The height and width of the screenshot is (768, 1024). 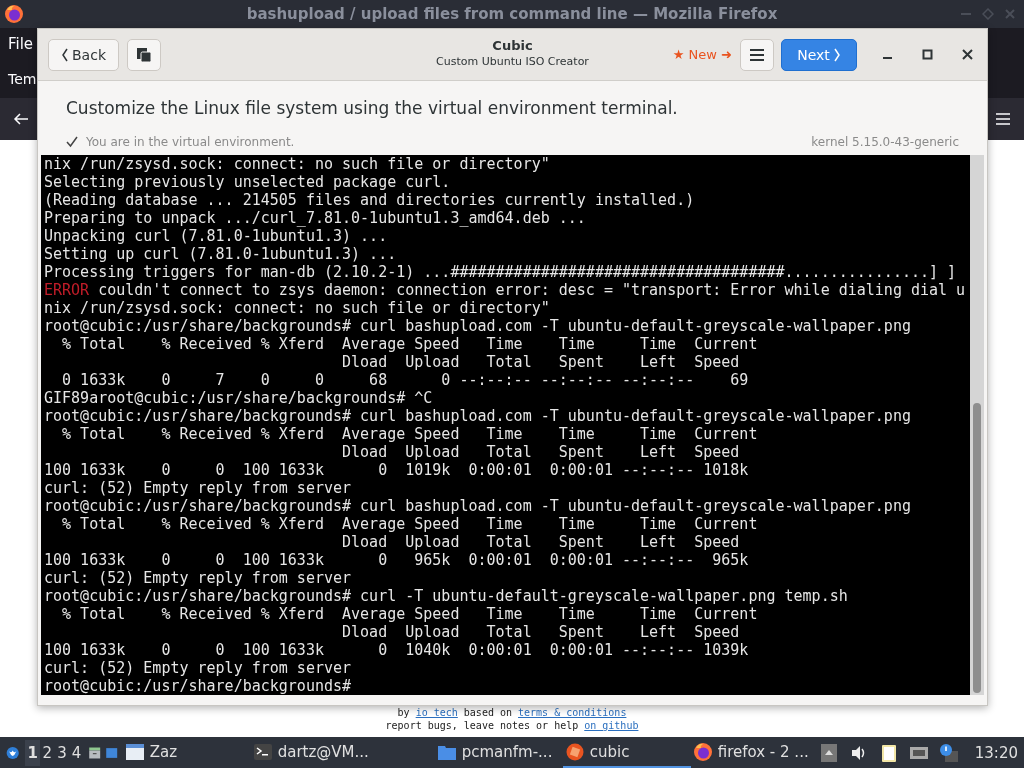 What do you see at coordinates (83, 54) in the screenshot?
I see `back-button: Back` at bounding box center [83, 54].